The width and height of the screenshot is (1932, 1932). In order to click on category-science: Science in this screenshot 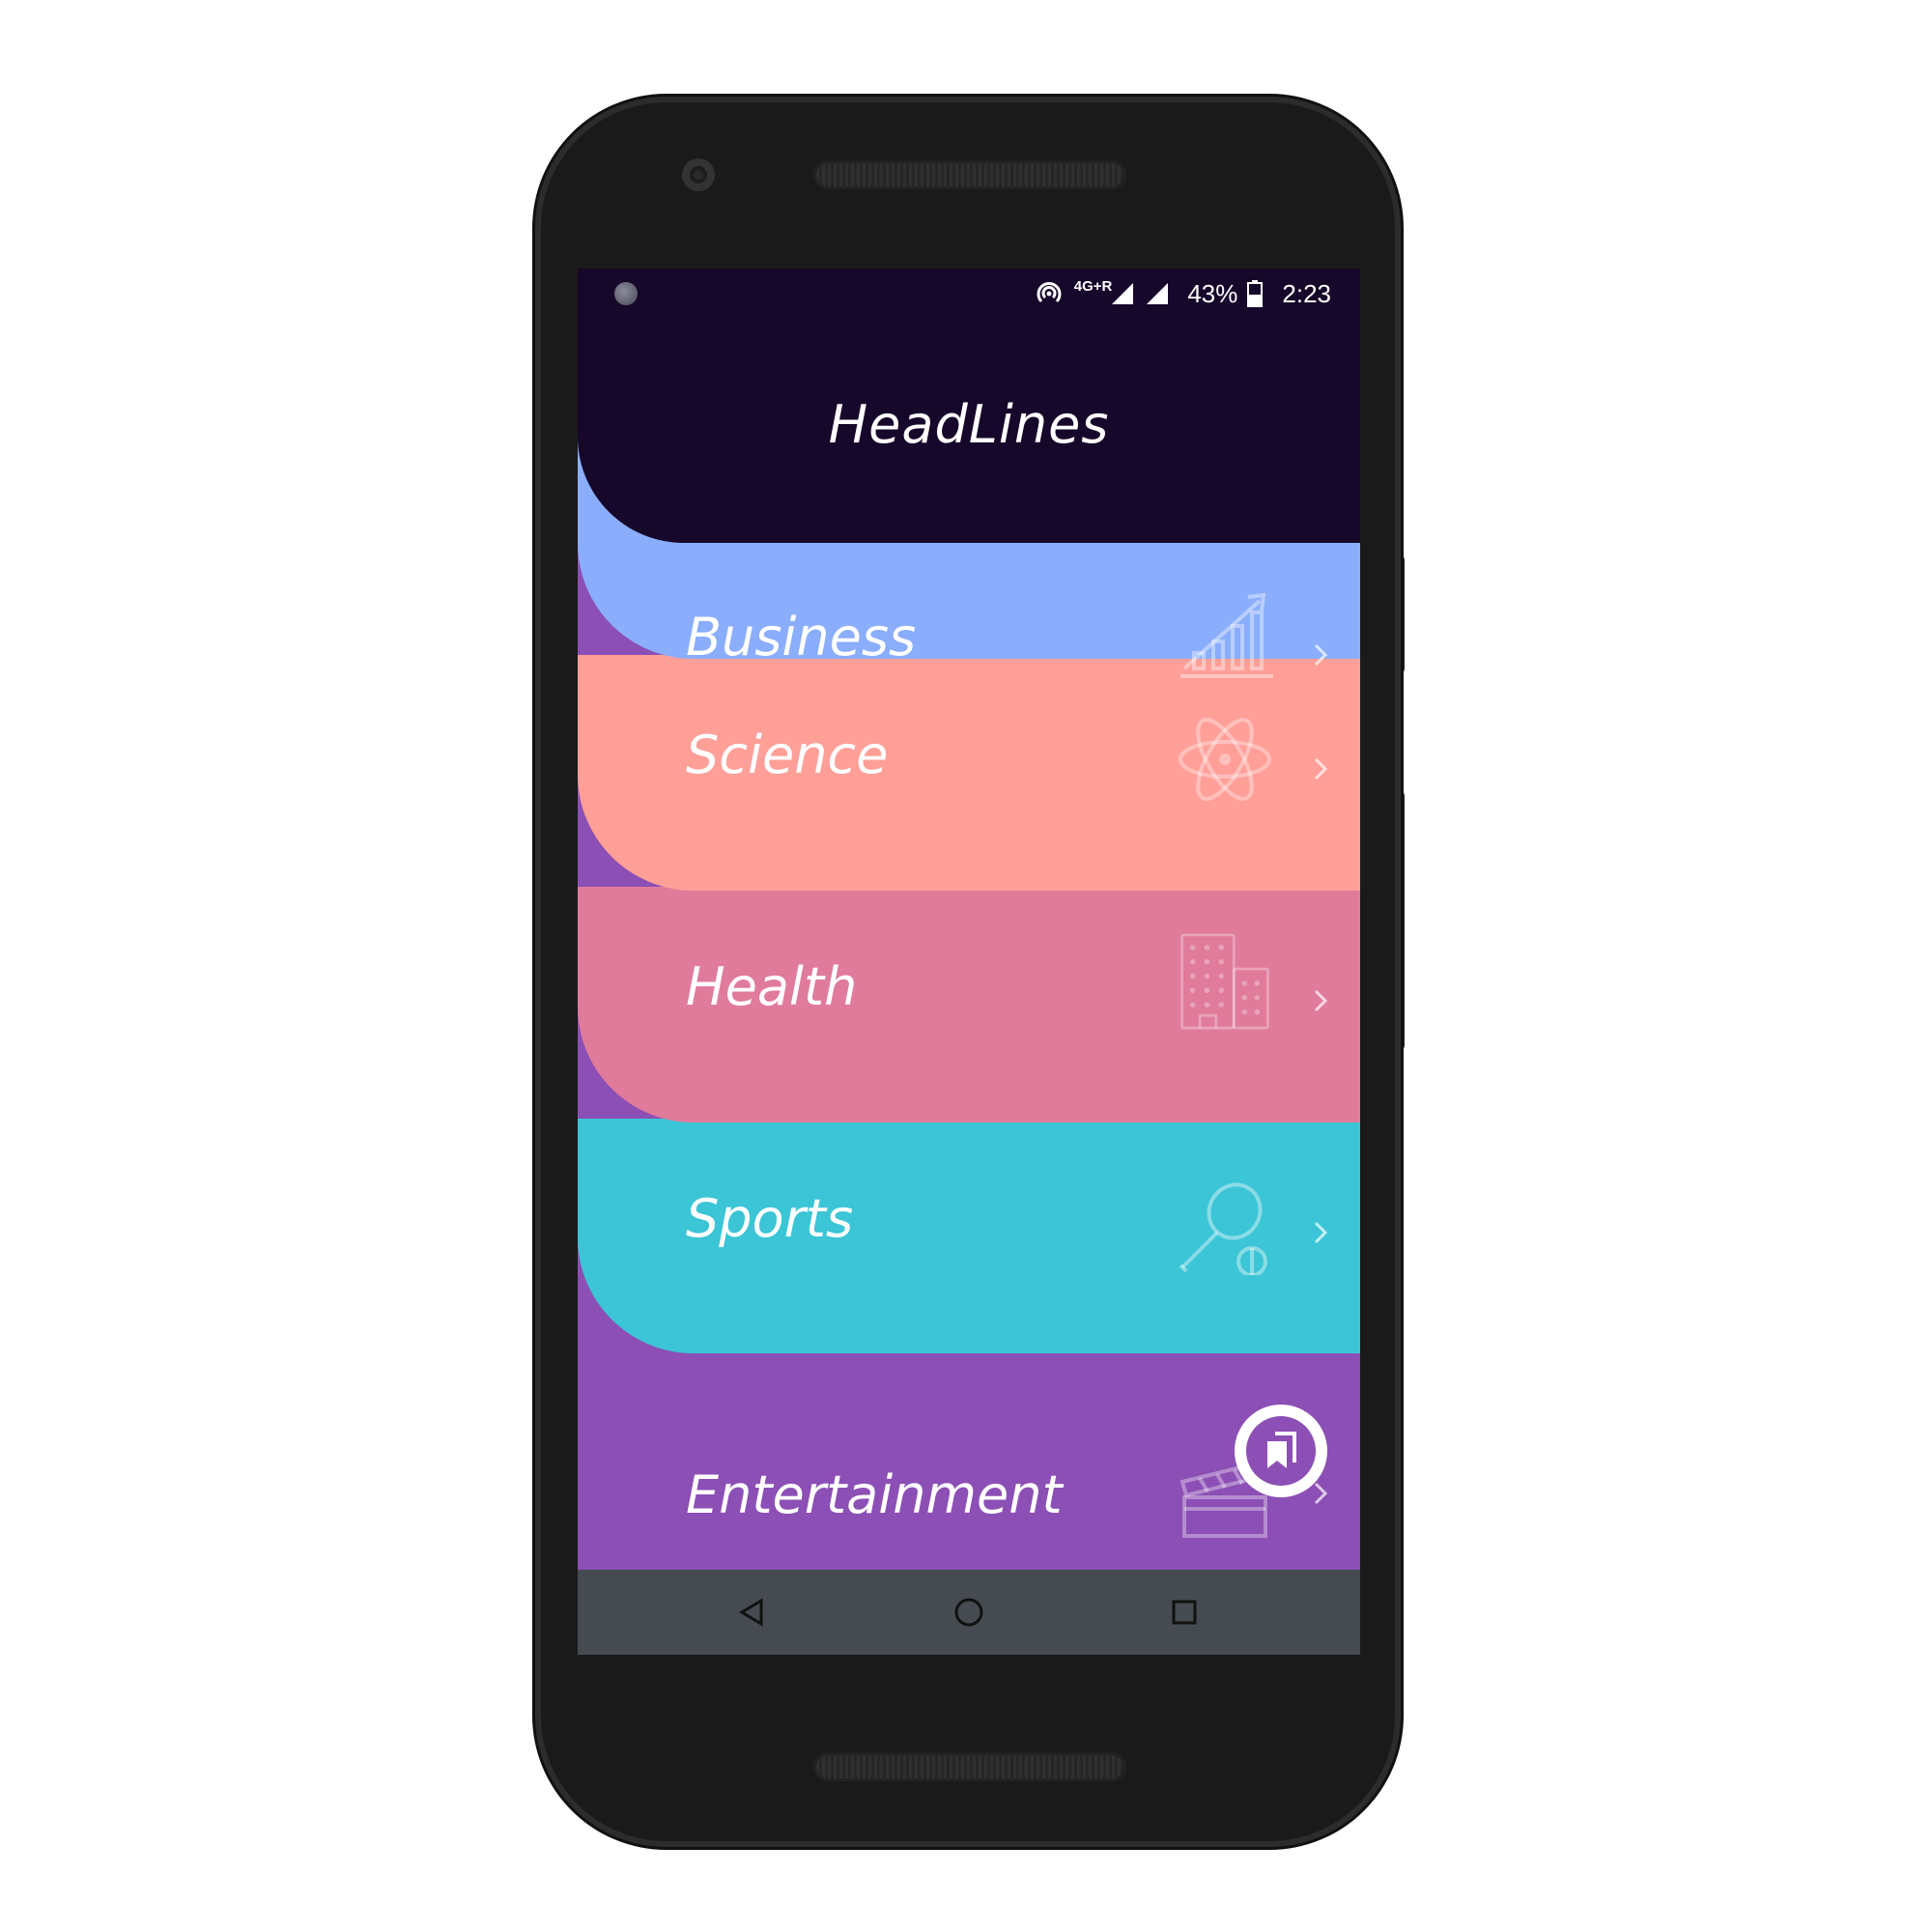, I will do `click(969, 773)`.